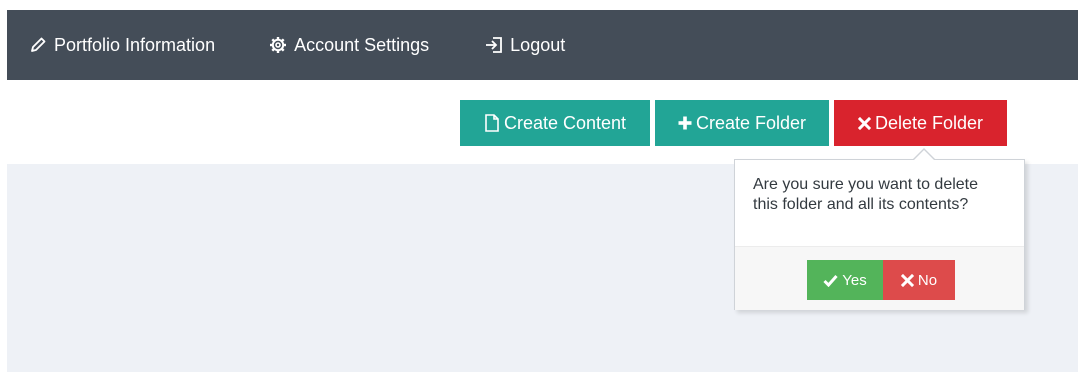 This screenshot has width=1078, height=372. I want to click on confirm-no-button: No, so click(919, 280).